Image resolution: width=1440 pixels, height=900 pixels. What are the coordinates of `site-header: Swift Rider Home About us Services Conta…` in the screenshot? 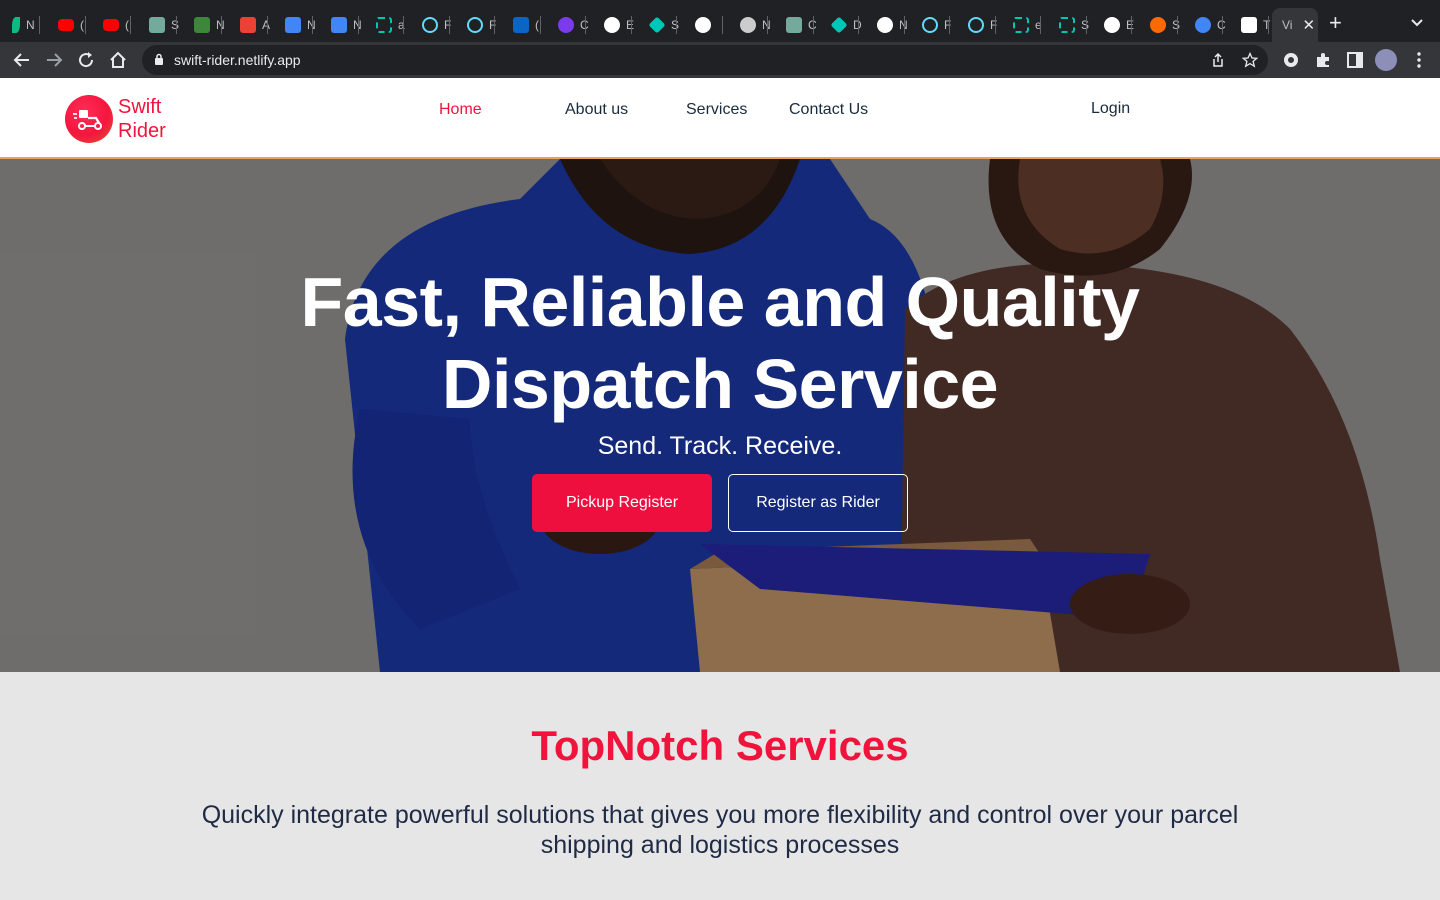 It's located at (720, 118).